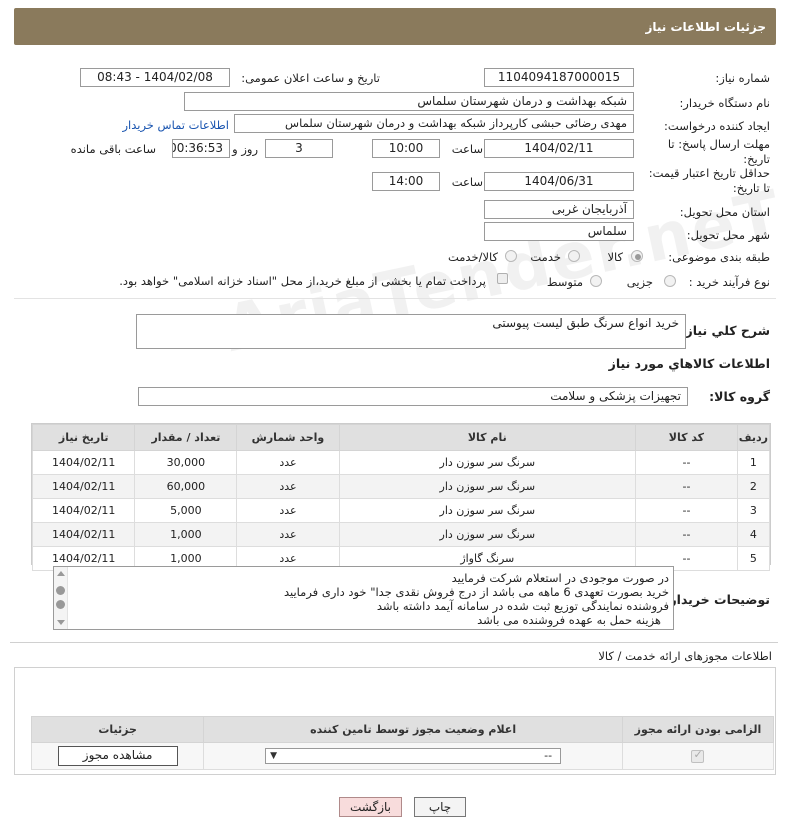  Describe the element at coordinates (753, 437) in the screenshot. I see `col-row: ردیف` at that location.